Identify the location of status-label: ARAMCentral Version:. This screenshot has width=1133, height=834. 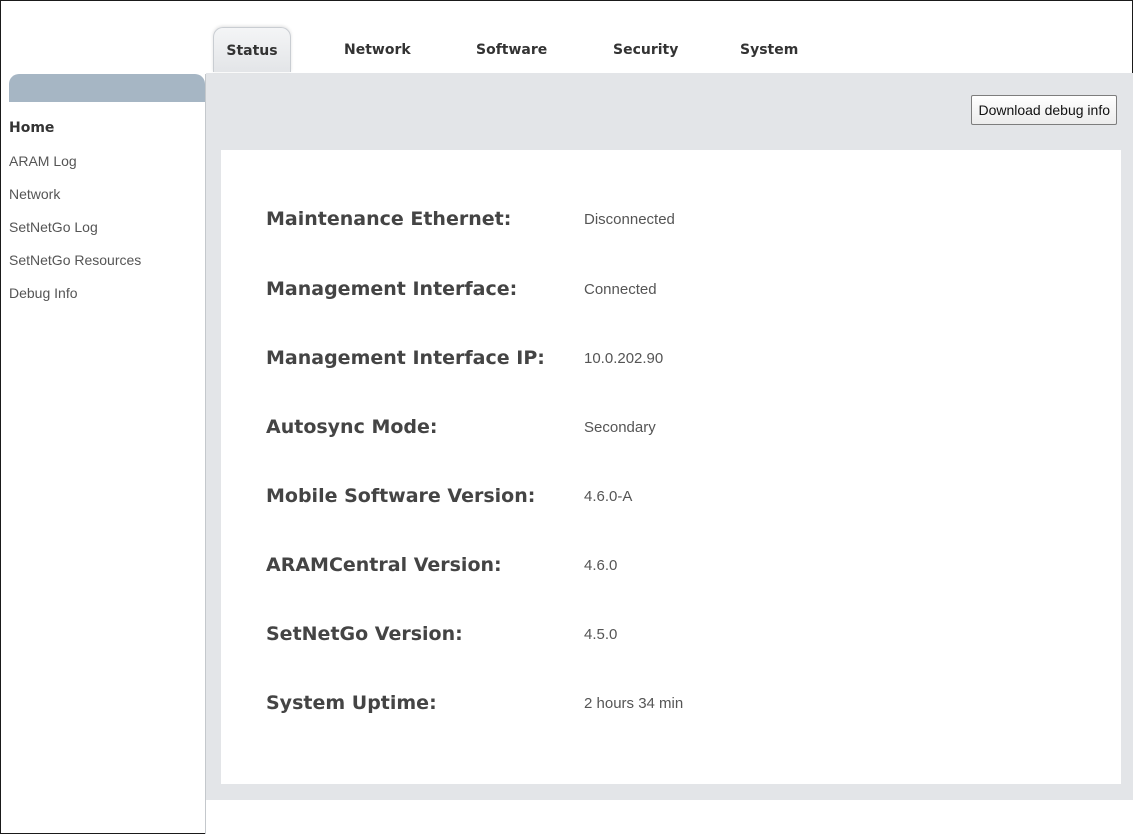
(384, 565).